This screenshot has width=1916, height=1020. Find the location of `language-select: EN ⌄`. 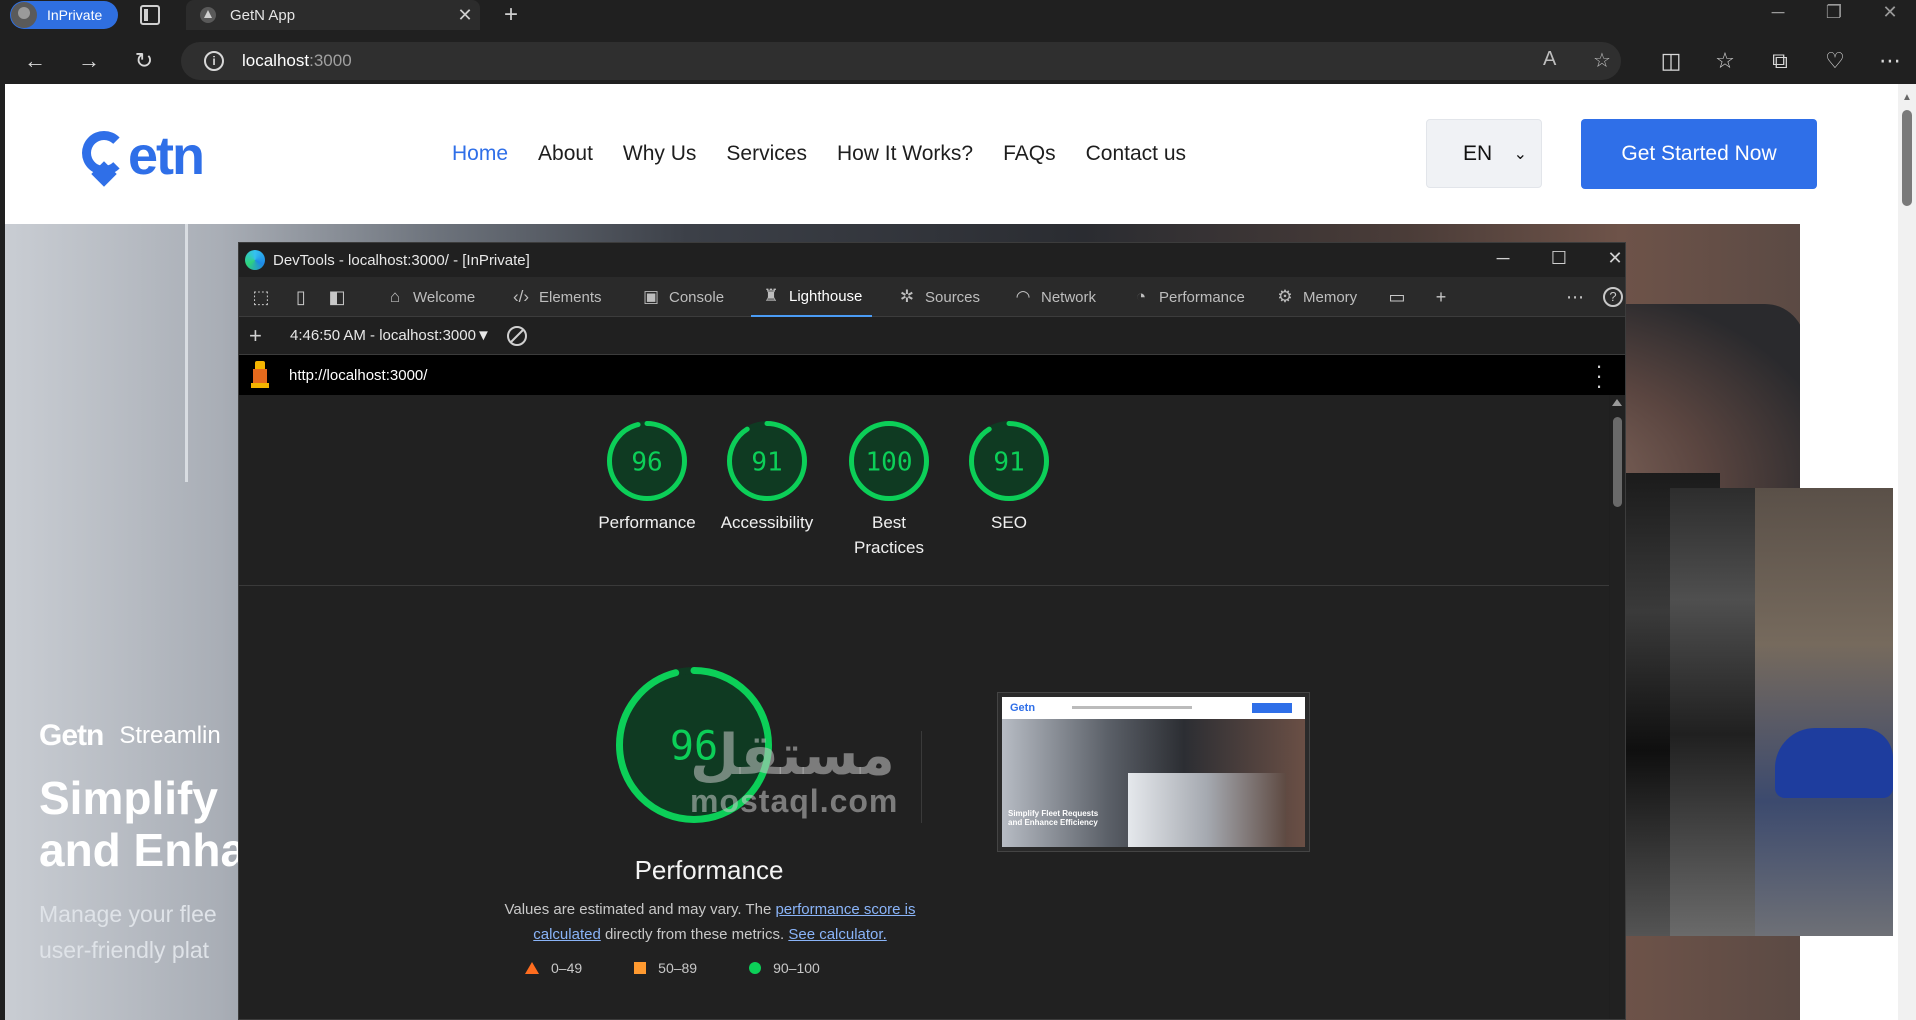

language-select: EN ⌄ is located at coordinates (1484, 153).